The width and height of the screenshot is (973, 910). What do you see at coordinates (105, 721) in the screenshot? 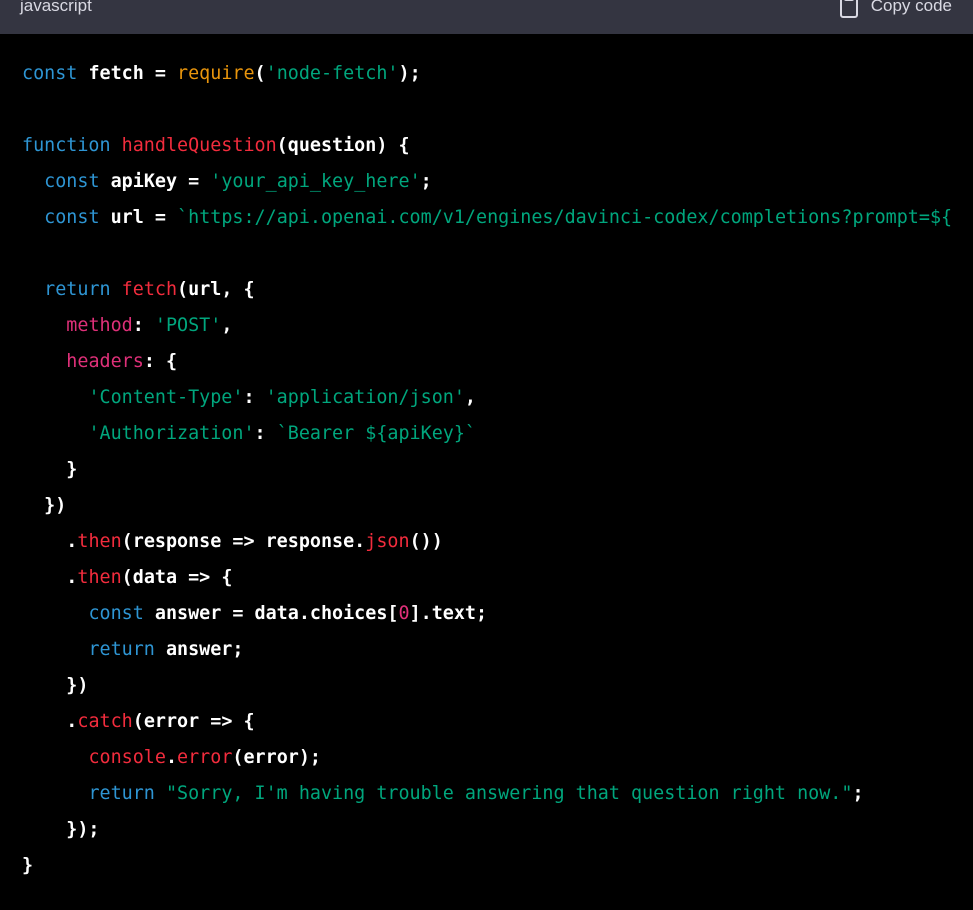
I see `function-token: catch` at bounding box center [105, 721].